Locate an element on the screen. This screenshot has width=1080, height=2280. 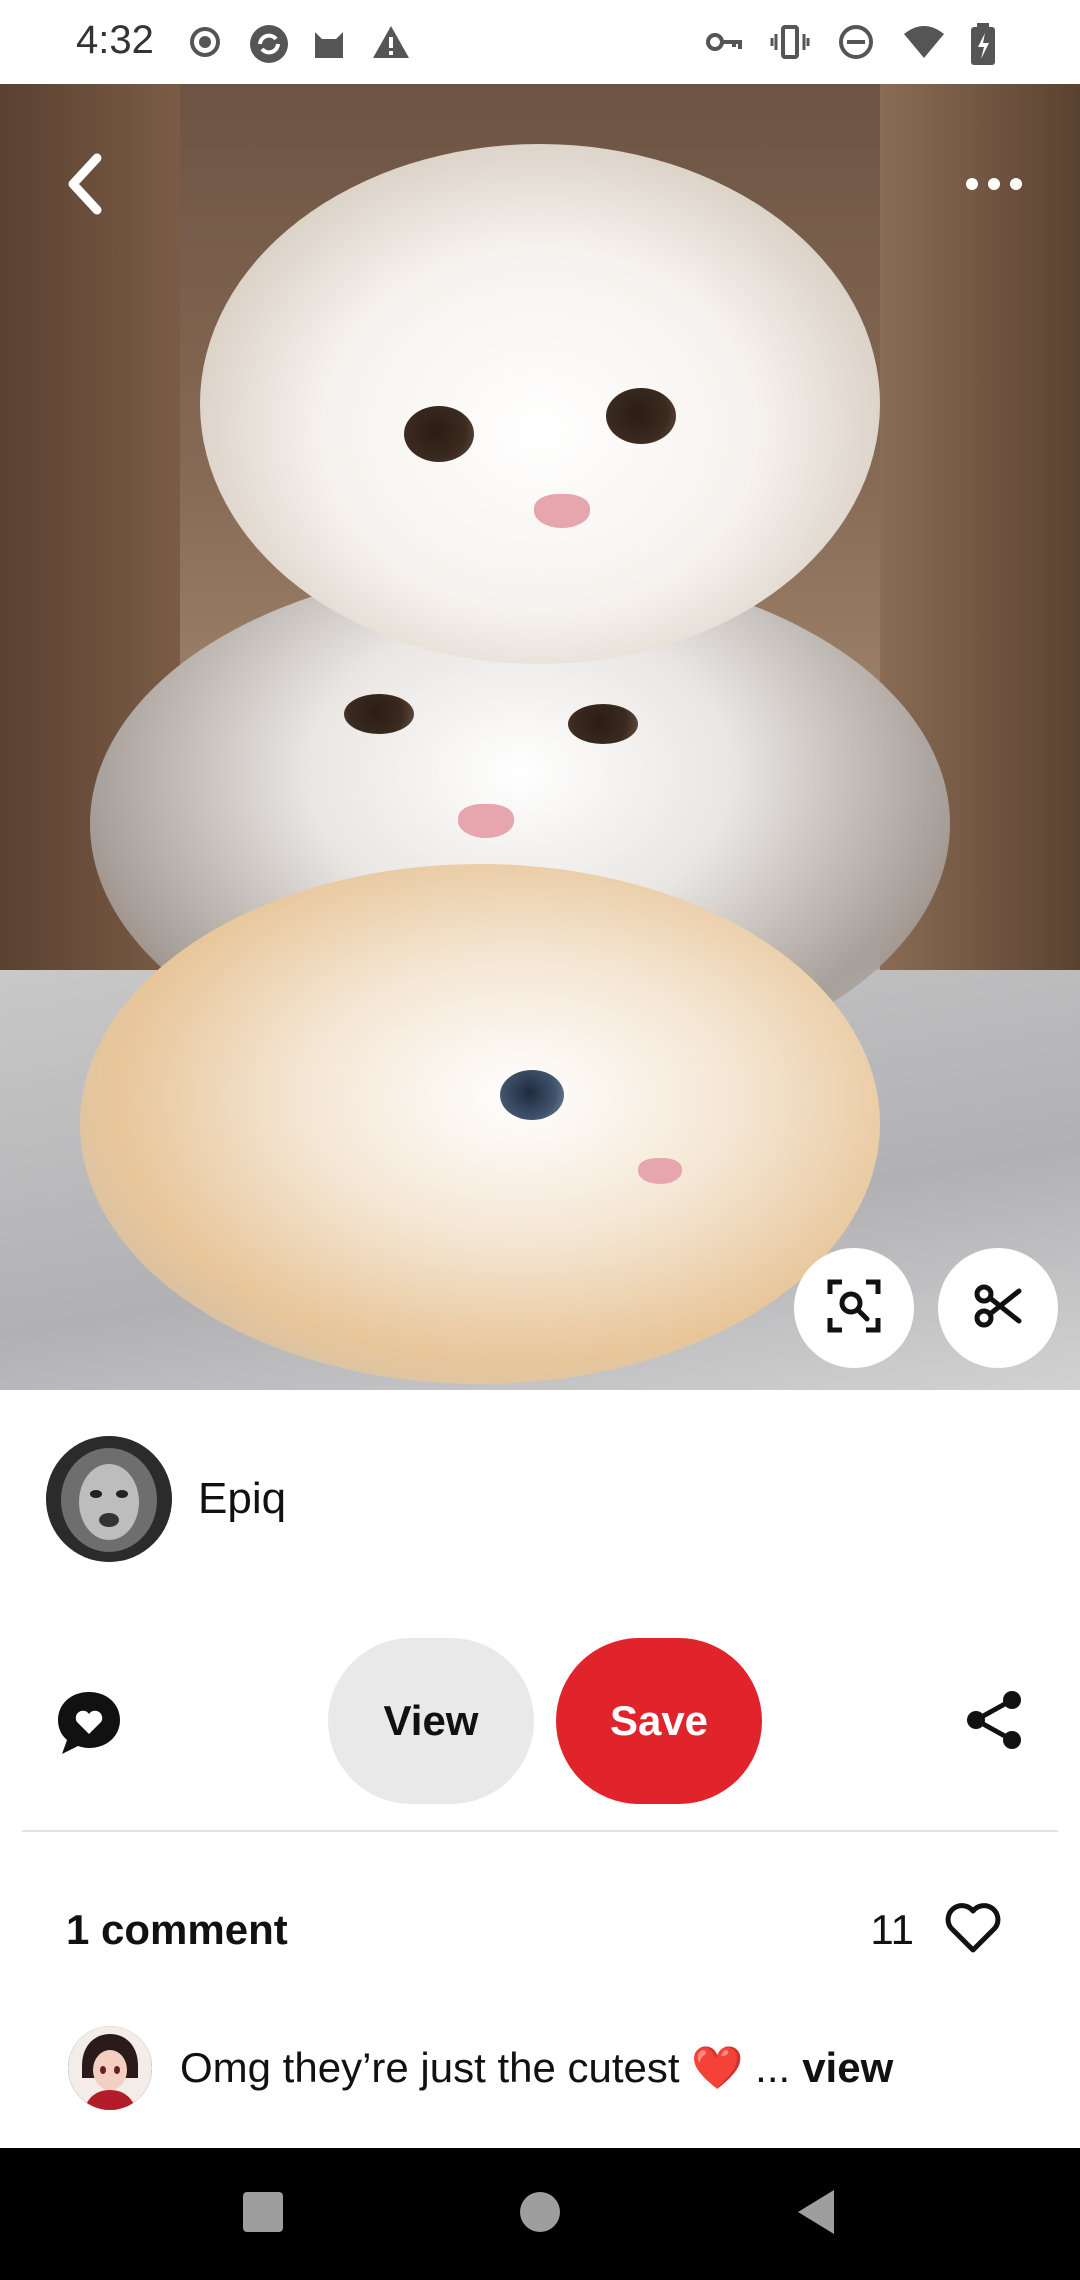
vibrate-icon is located at coordinates (790, 42).